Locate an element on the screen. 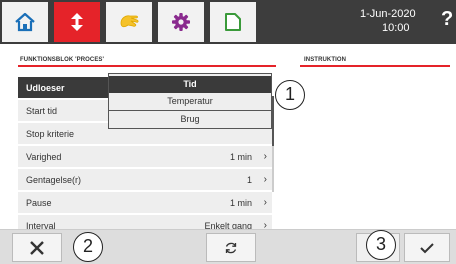 The image size is (456, 264). dropdown-option-temperatur: Temperatur is located at coordinates (190, 101).